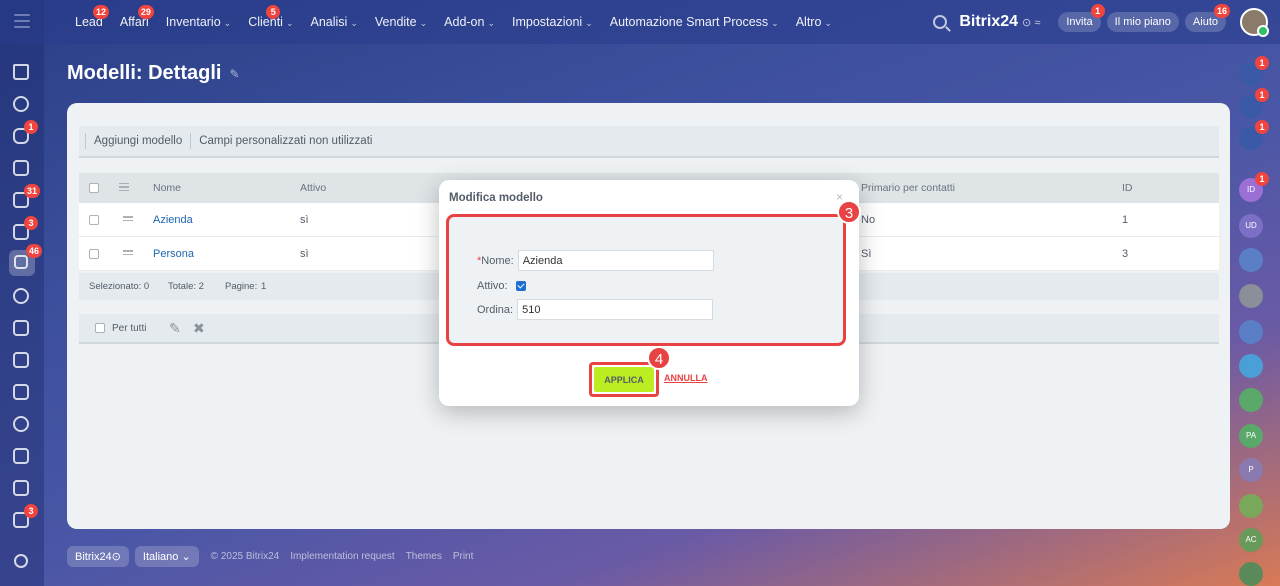  What do you see at coordinates (173, 219) in the screenshot?
I see `row-name-link: Azienda` at bounding box center [173, 219].